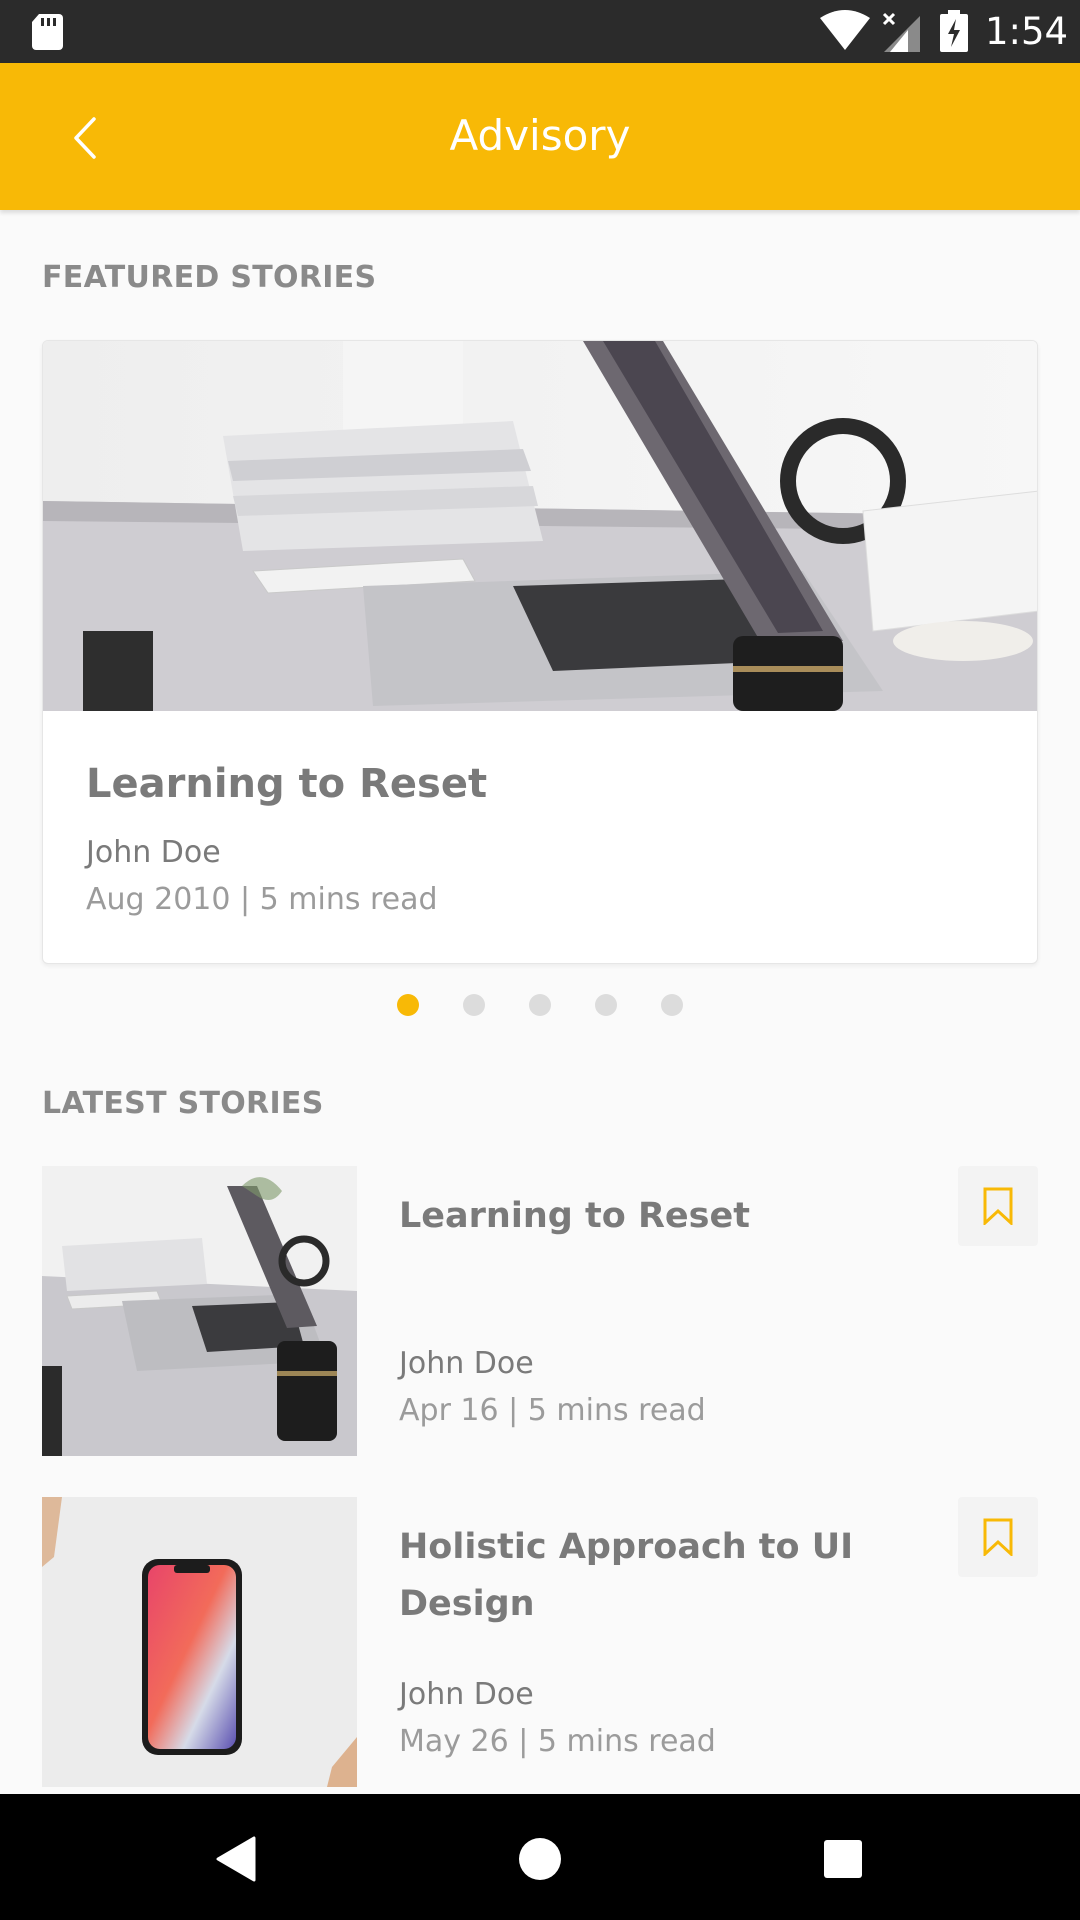 This screenshot has width=1080, height=1920. Describe the element at coordinates (209, 277) in the screenshot. I see `featured-section-label: FEATURED STORIES` at that location.